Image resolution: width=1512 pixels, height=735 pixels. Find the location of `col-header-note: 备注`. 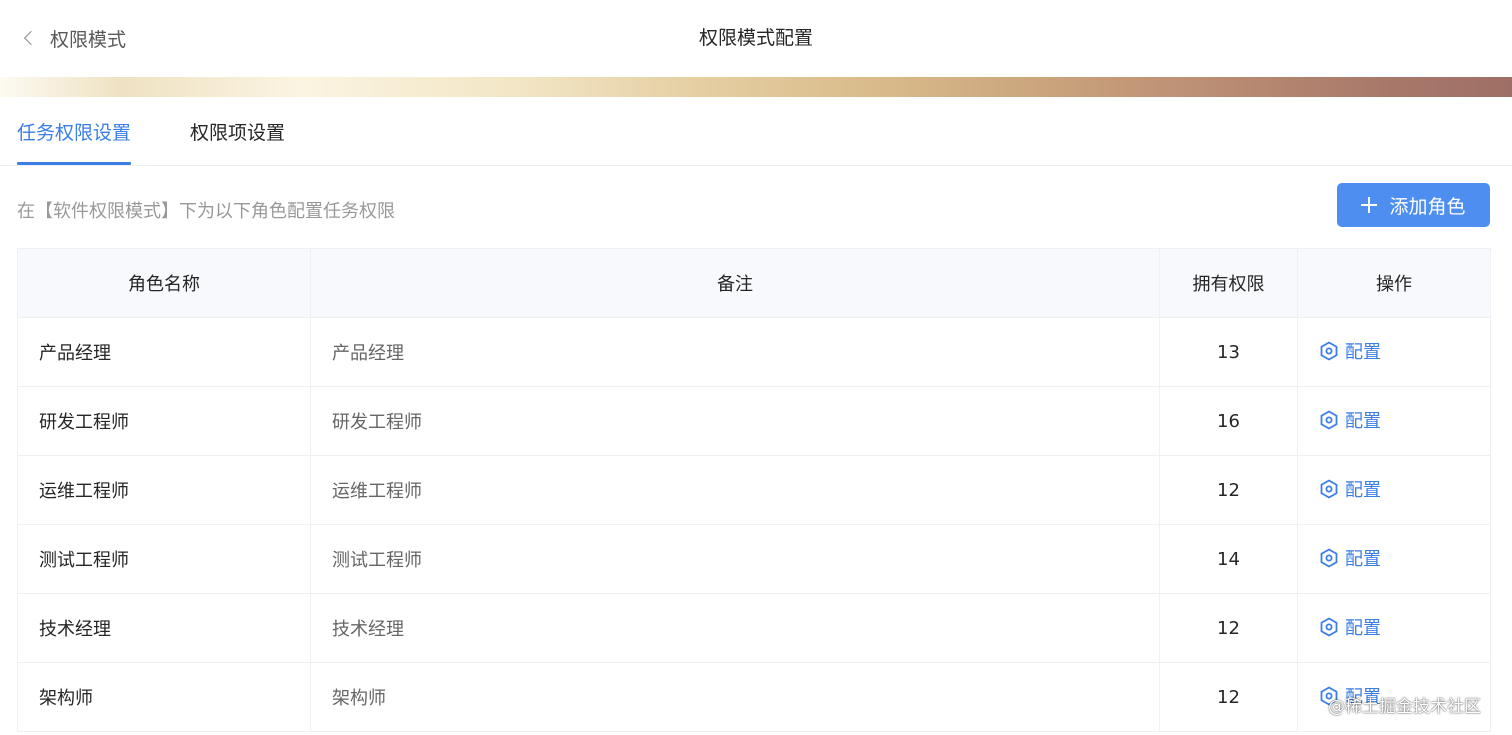

col-header-note: 备注 is located at coordinates (735, 283).